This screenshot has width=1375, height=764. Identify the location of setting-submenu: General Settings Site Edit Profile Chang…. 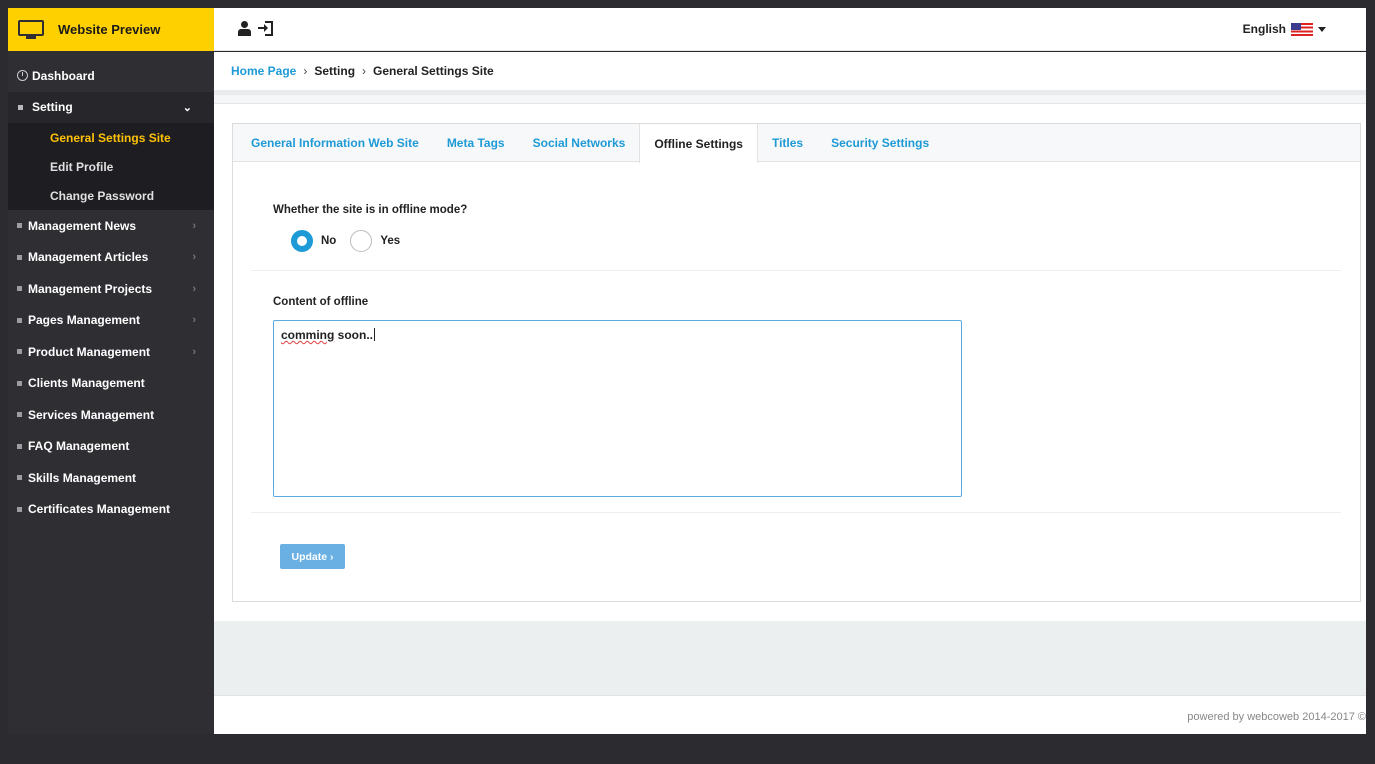
(111, 166).